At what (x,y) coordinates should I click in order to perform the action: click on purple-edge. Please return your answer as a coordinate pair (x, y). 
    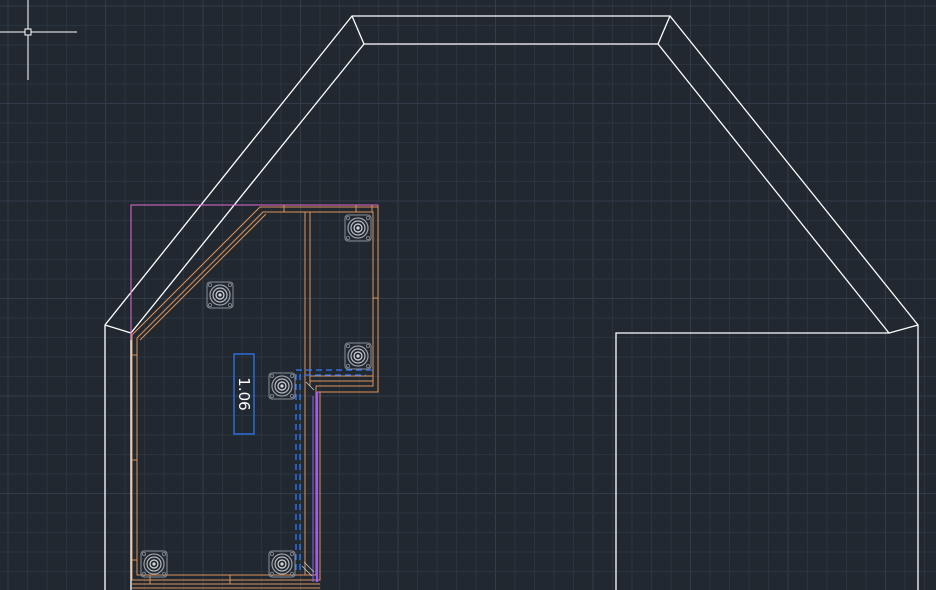
    Looking at the image, I should click on (315, 487).